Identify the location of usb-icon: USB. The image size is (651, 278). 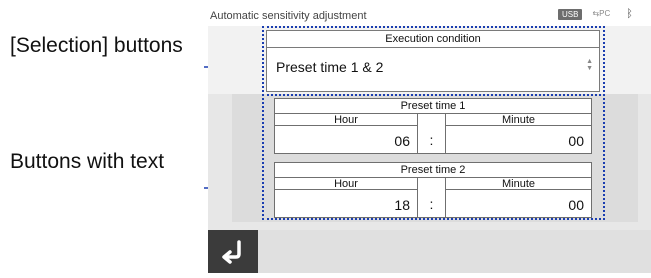
(570, 14).